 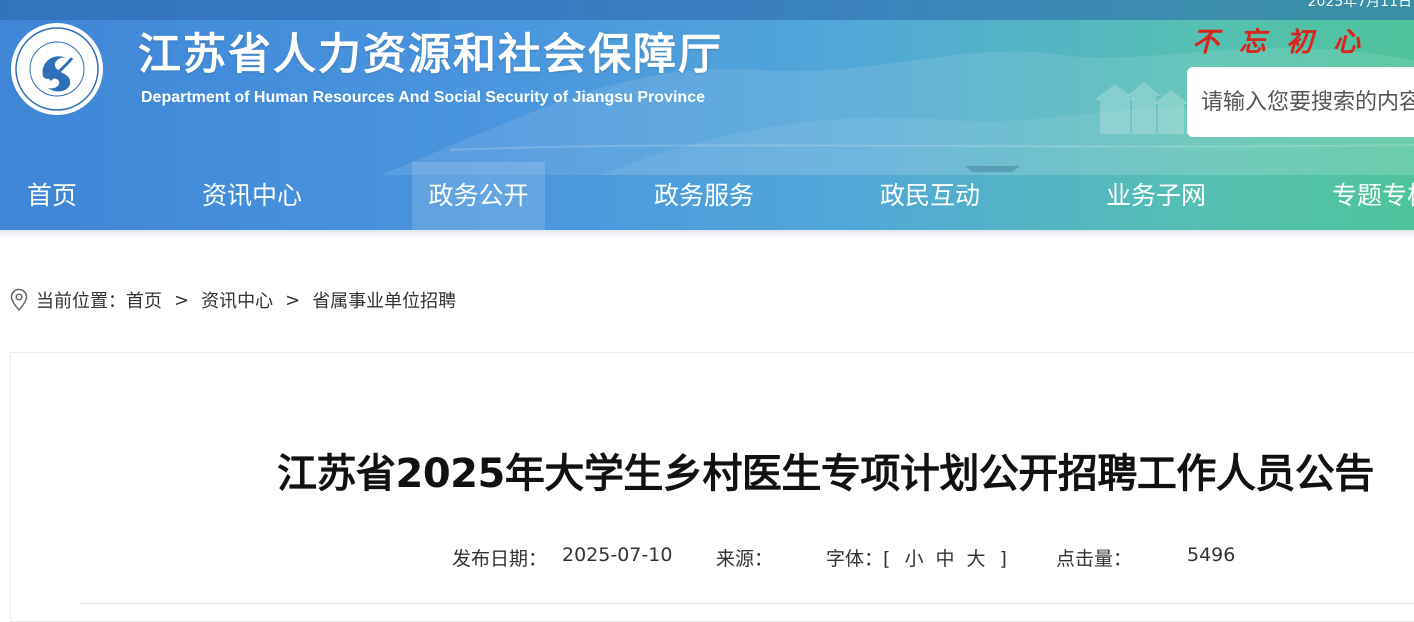 I want to click on location-pin-icon, so click(x=19, y=300).